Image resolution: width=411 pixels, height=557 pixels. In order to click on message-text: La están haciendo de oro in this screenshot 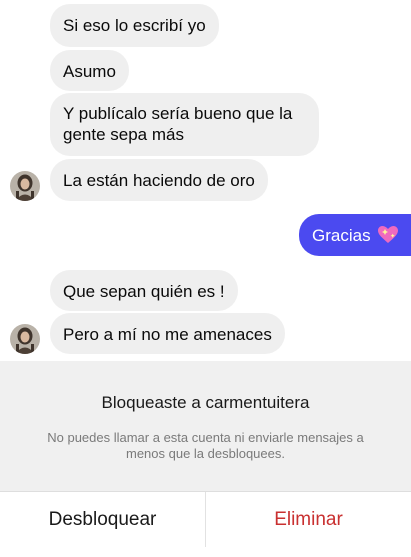, I will do `click(159, 180)`.